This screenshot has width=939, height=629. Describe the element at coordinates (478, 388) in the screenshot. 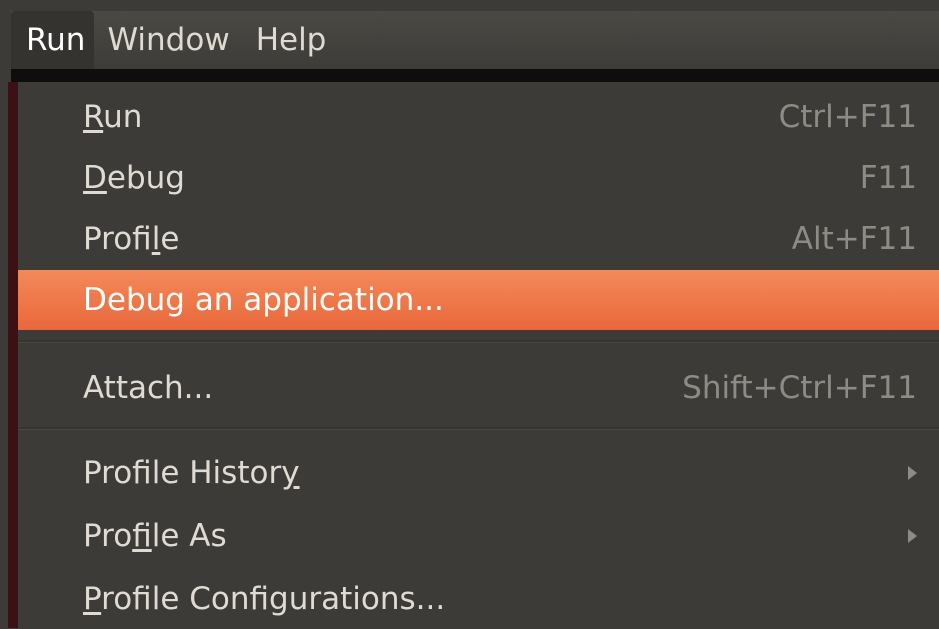

I see `menu-item-attach: Attach... Shift+Ctrl+F11` at that location.